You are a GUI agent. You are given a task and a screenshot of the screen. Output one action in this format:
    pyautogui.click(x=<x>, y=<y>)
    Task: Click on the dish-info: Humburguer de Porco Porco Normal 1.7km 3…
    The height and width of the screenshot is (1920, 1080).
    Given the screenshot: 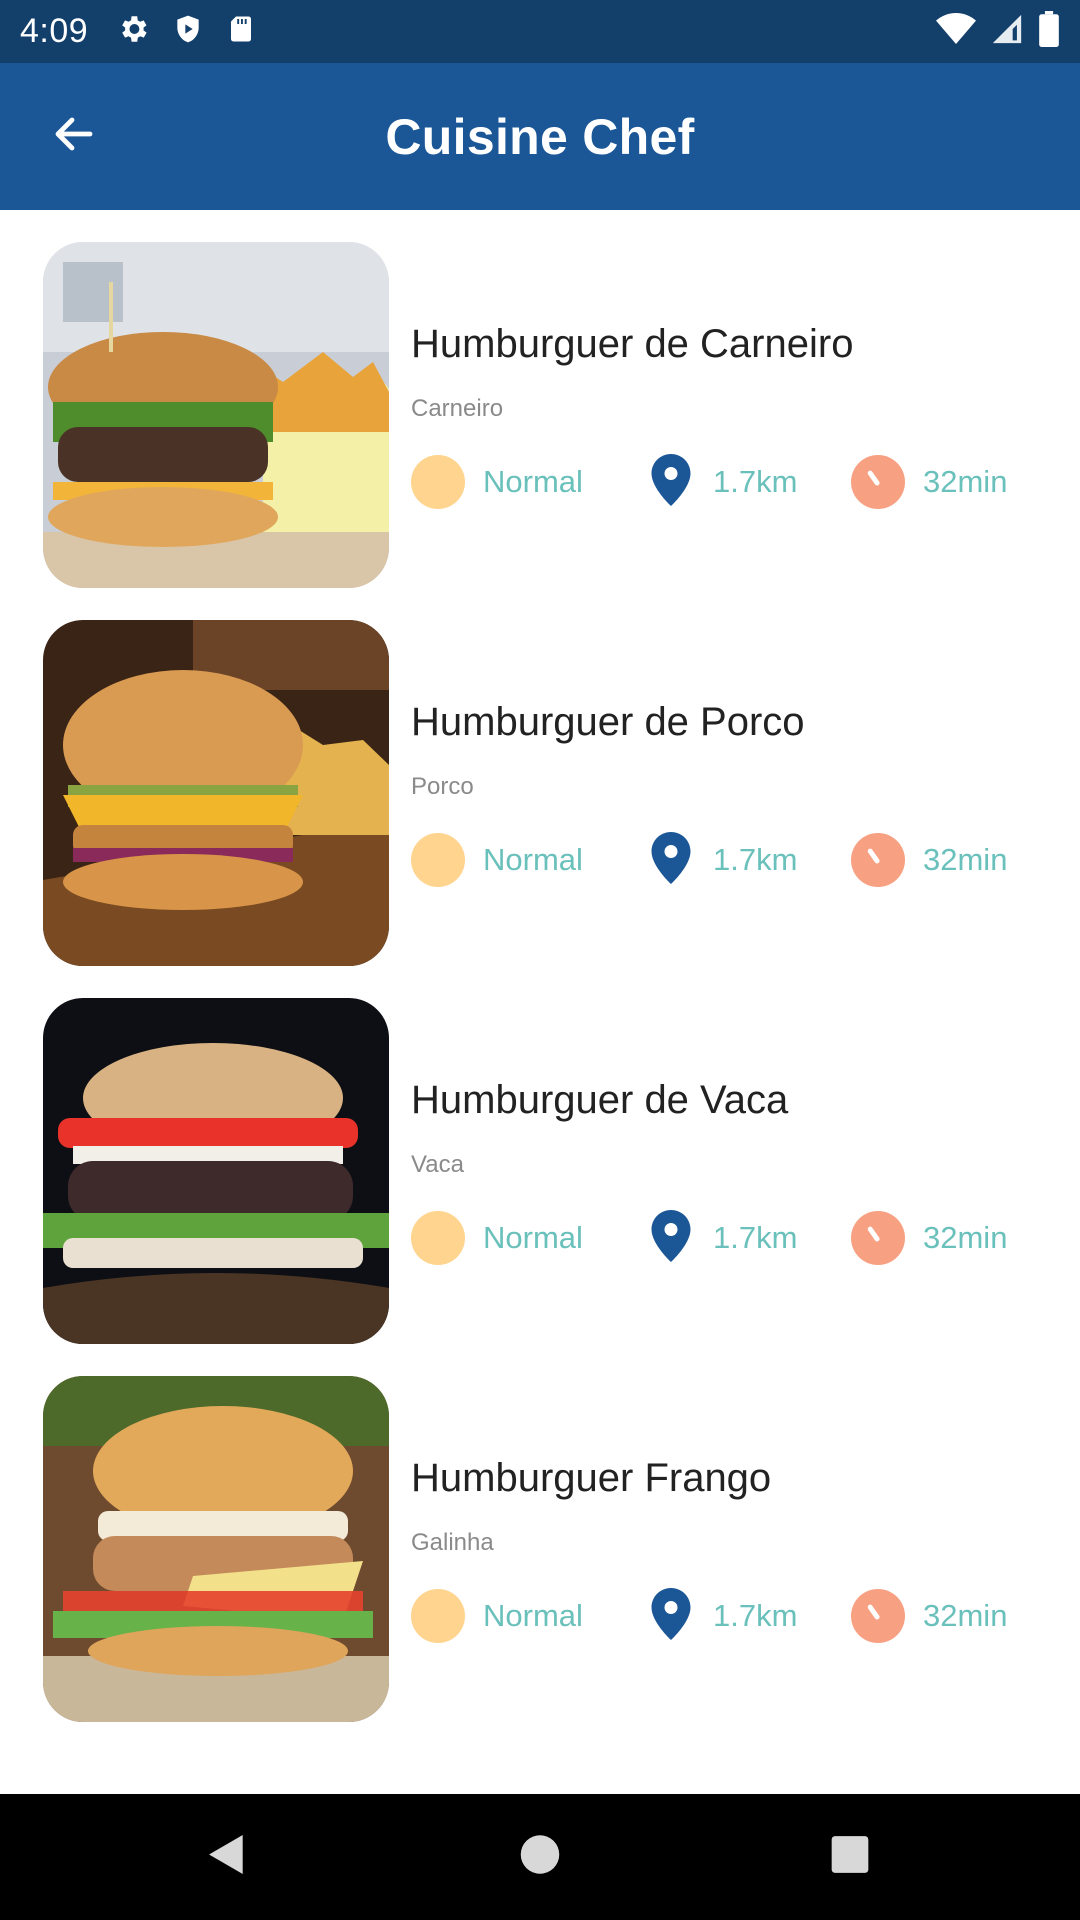 What is the action you would take?
    pyautogui.click(x=721, y=753)
    